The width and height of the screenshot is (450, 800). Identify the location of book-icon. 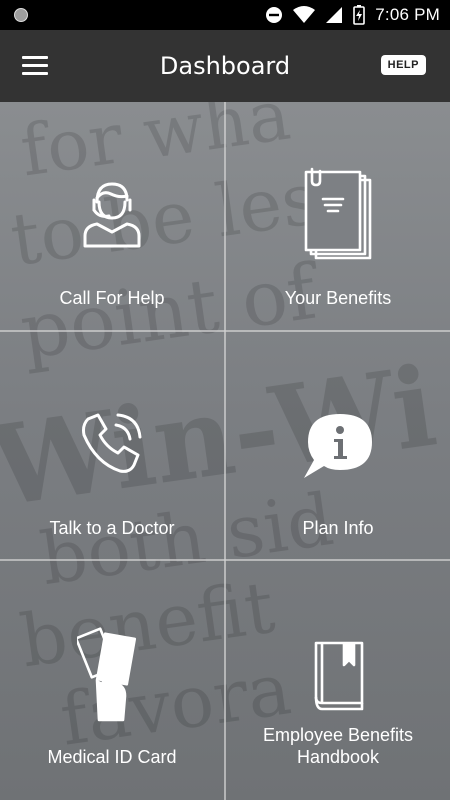
(339, 676).